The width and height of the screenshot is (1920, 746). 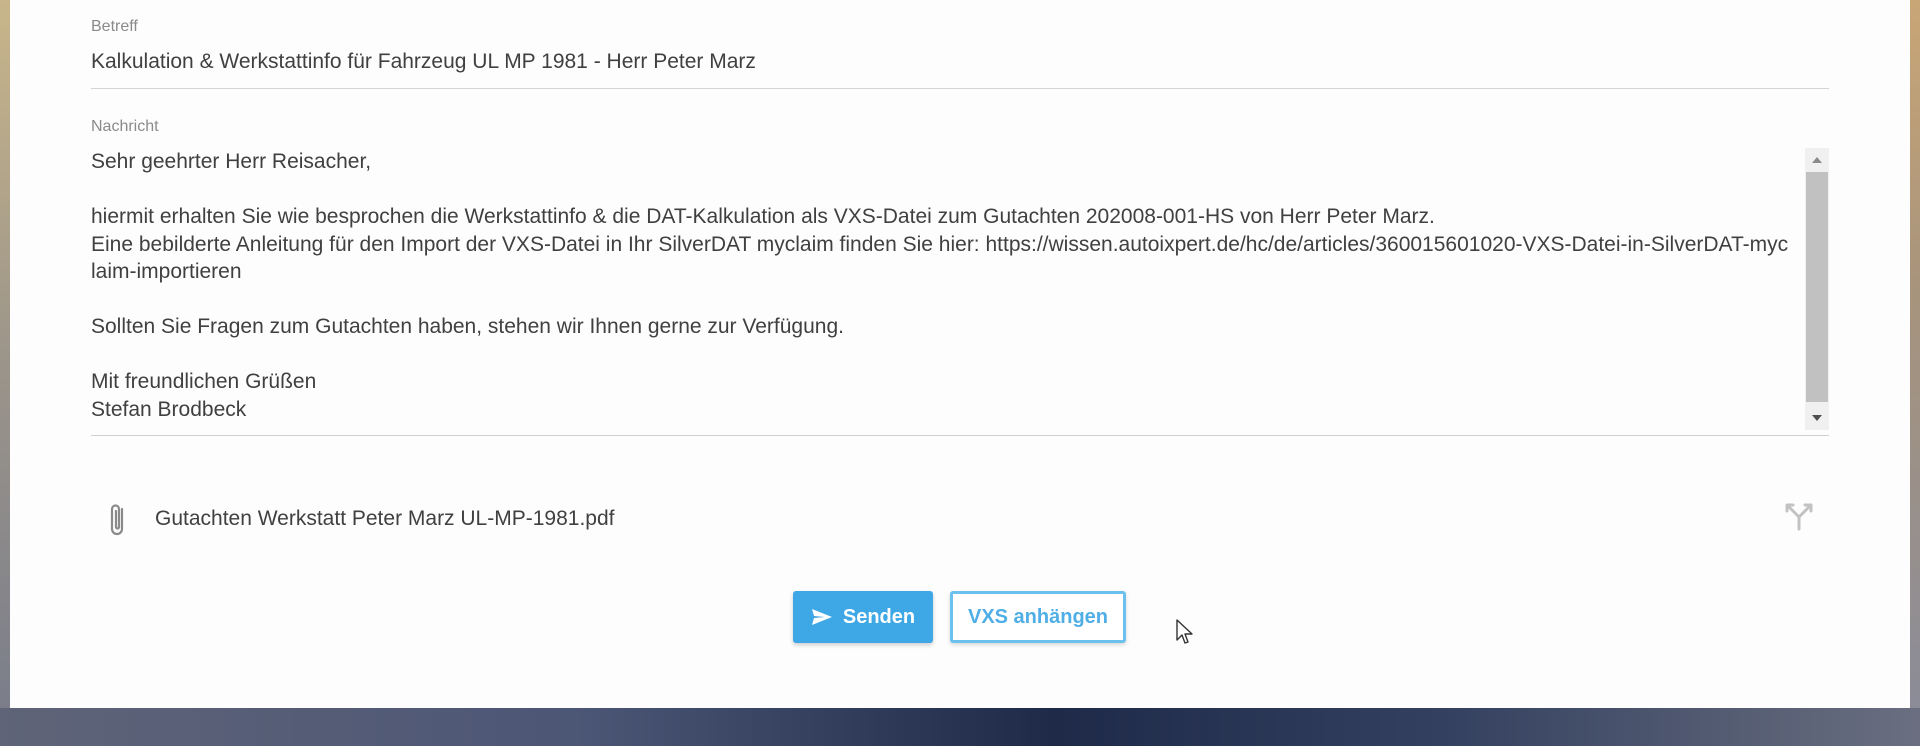 I want to click on send-icon, so click(x=821, y=617).